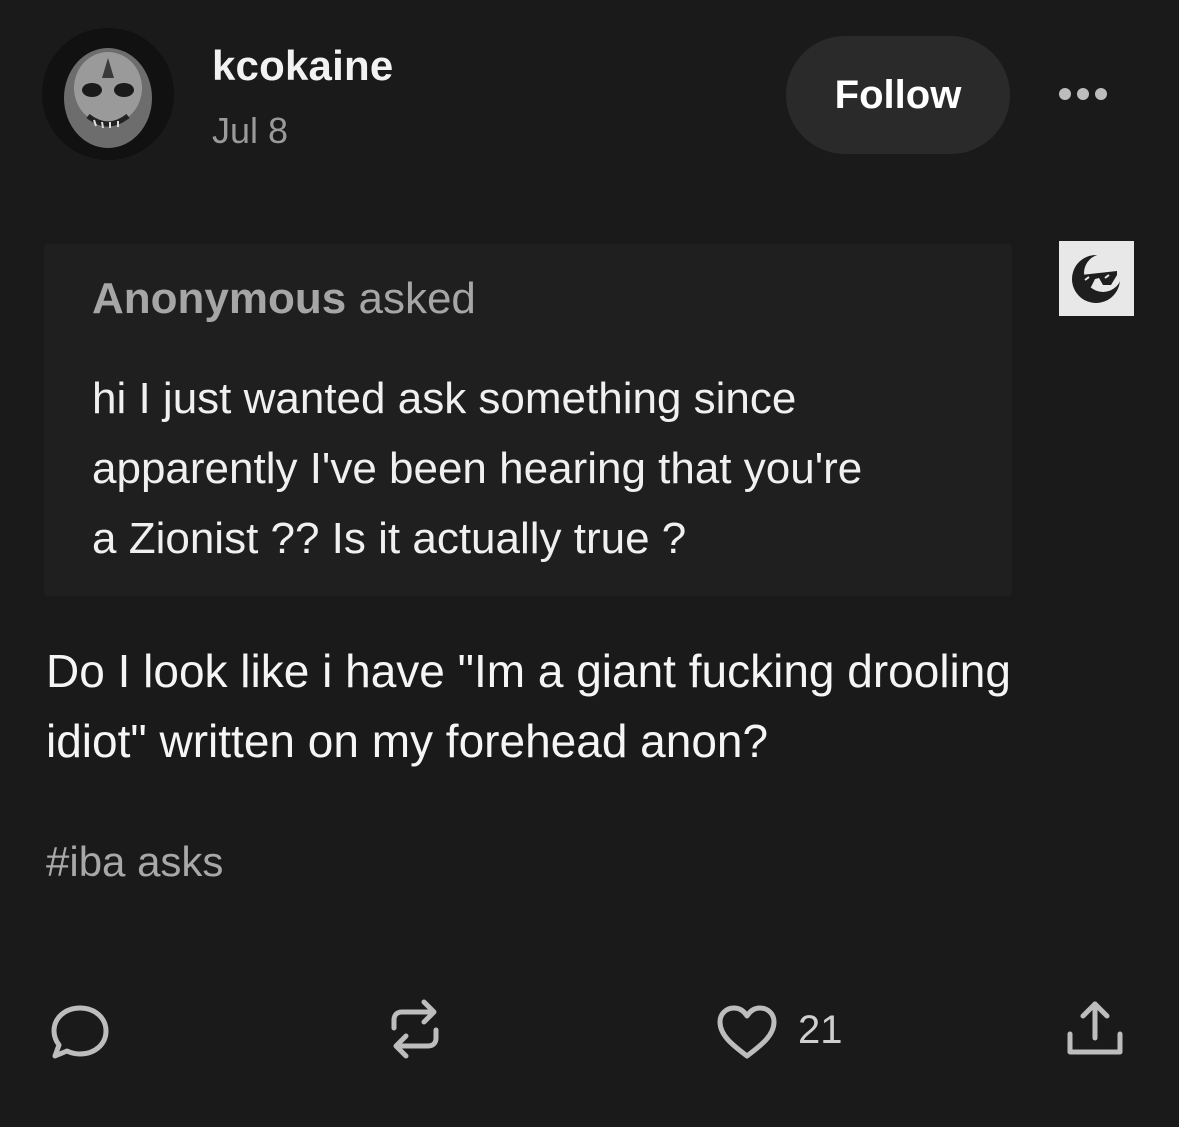 This screenshot has height=1127, width=1179. What do you see at coordinates (389, 538) in the screenshot?
I see `ask-line: a Zionist ?? Is it actually true ?` at bounding box center [389, 538].